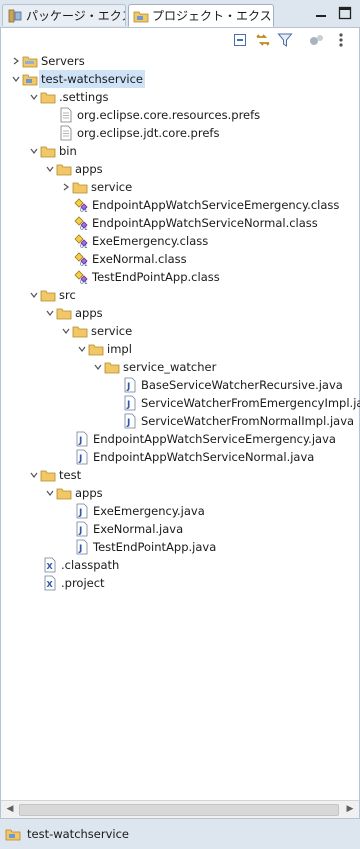 This screenshot has height=849, width=360. I want to click on tree-item: org.eclipse.core.resources.prefs, so click(159, 115).